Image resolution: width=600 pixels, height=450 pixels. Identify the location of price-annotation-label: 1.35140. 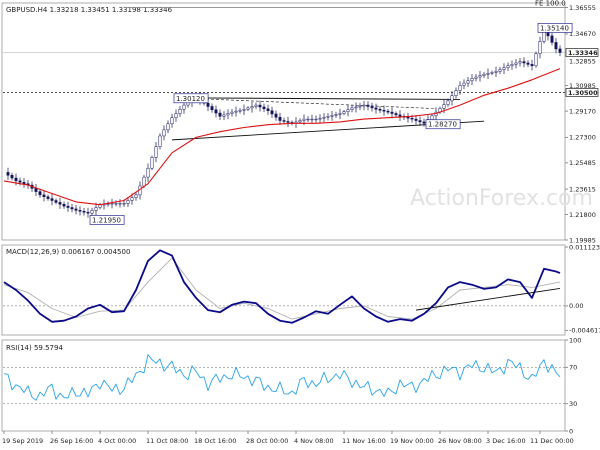
(554, 28).